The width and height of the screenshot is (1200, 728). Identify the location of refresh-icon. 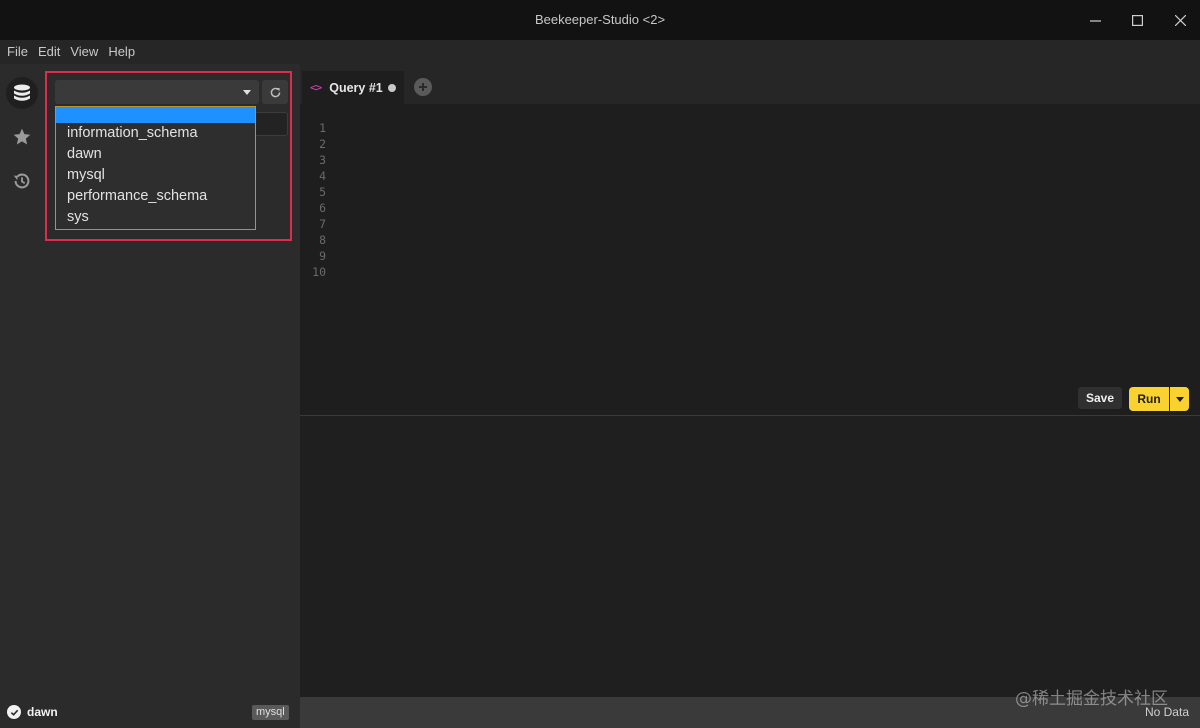
(275, 92).